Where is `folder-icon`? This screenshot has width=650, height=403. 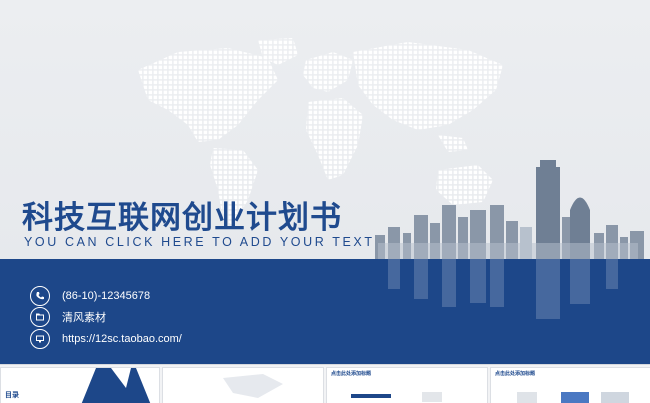 folder-icon is located at coordinates (40, 317).